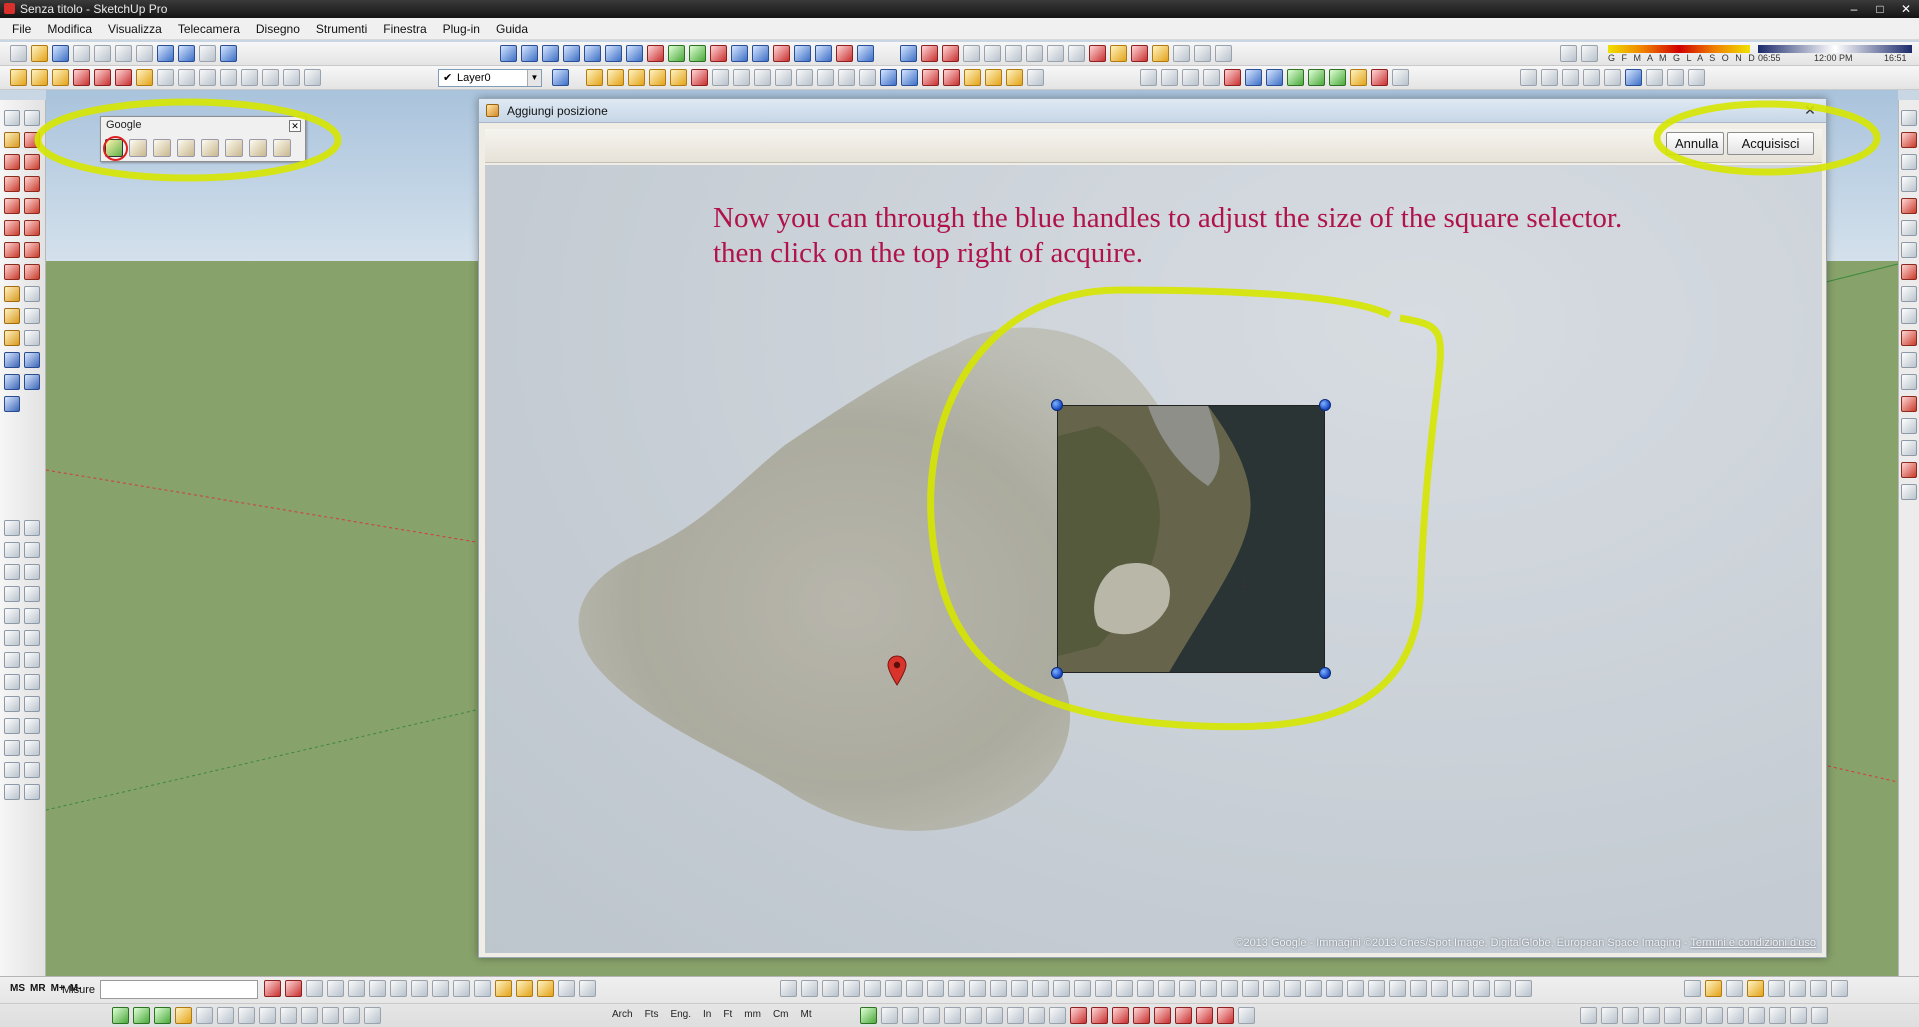 The height and width of the screenshot is (1027, 1919). Describe the element at coordinates (893, 988) in the screenshot. I see `lattice-icon` at that location.